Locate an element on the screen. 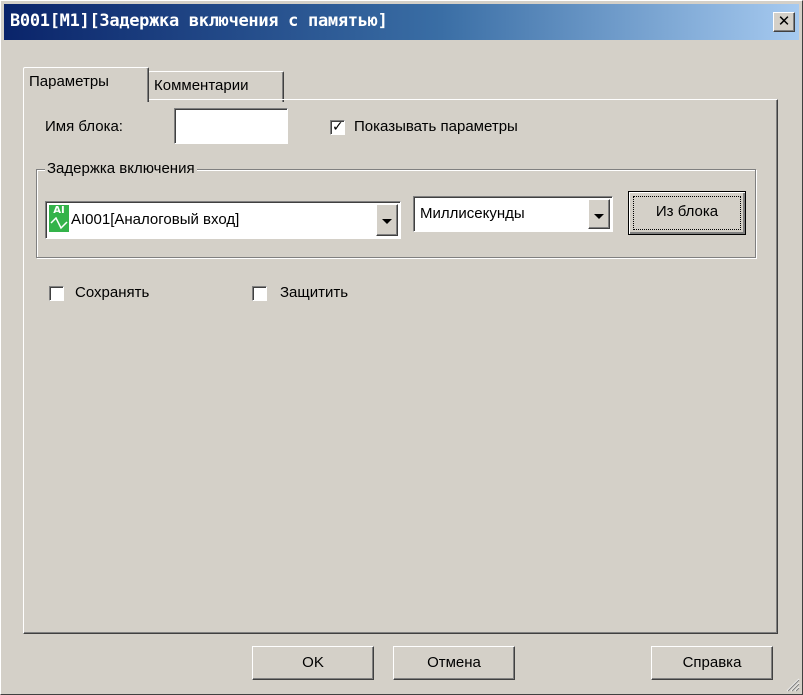 This screenshot has width=803, height=695. cancel-button: Отмена is located at coordinates (454, 663).